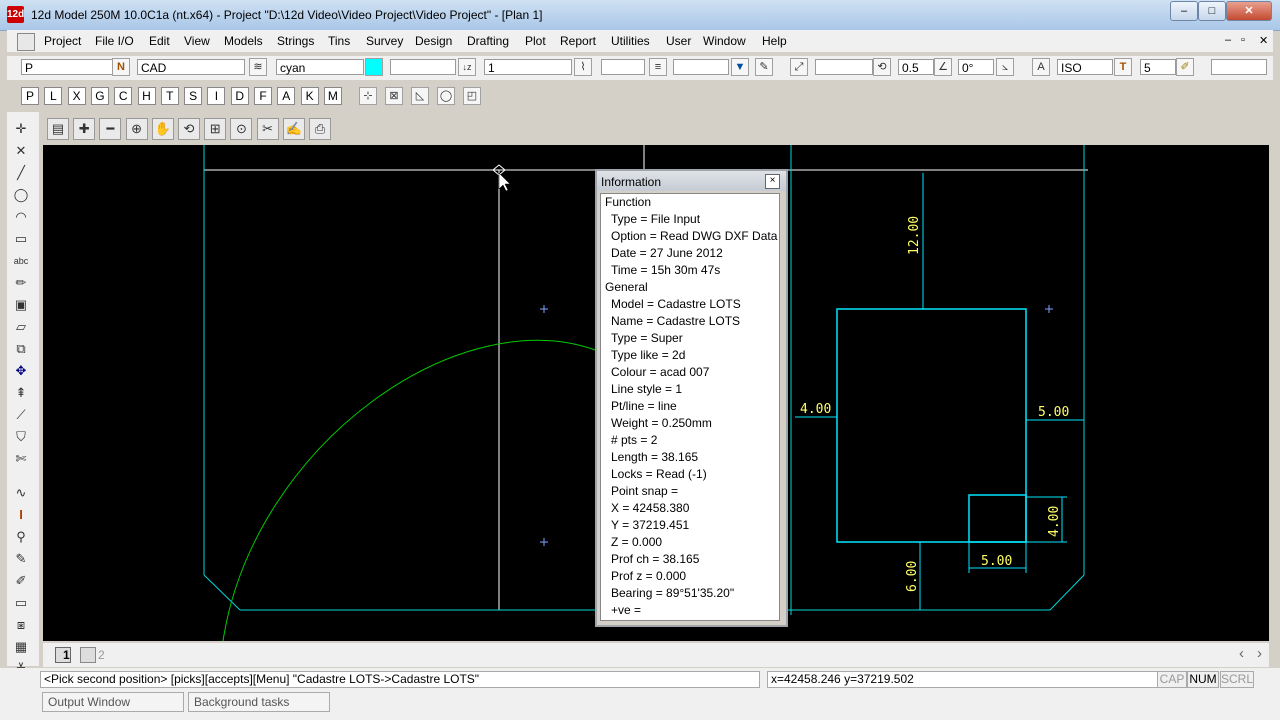 This screenshot has width=1280, height=720. Describe the element at coordinates (384, 41) in the screenshot. I see `menu-survey: Survey` at that location.